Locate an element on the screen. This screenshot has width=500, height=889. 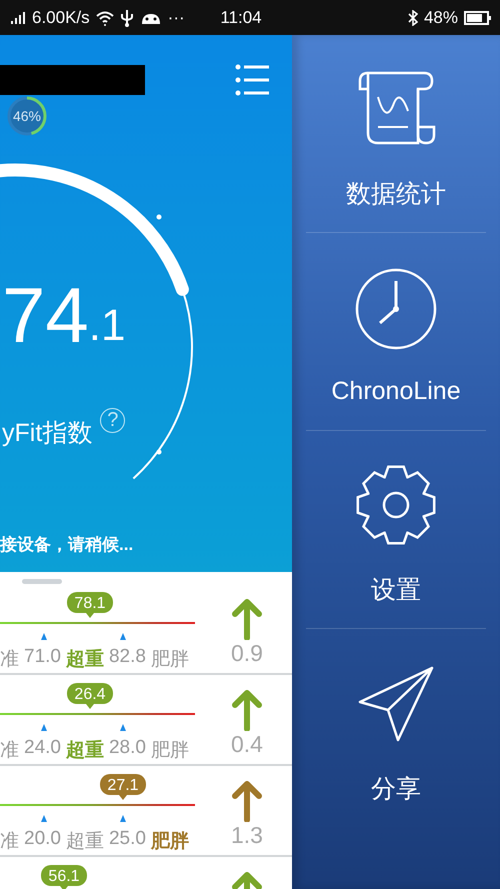
scale-label: 28.0 is located at coordinates (127, 748).